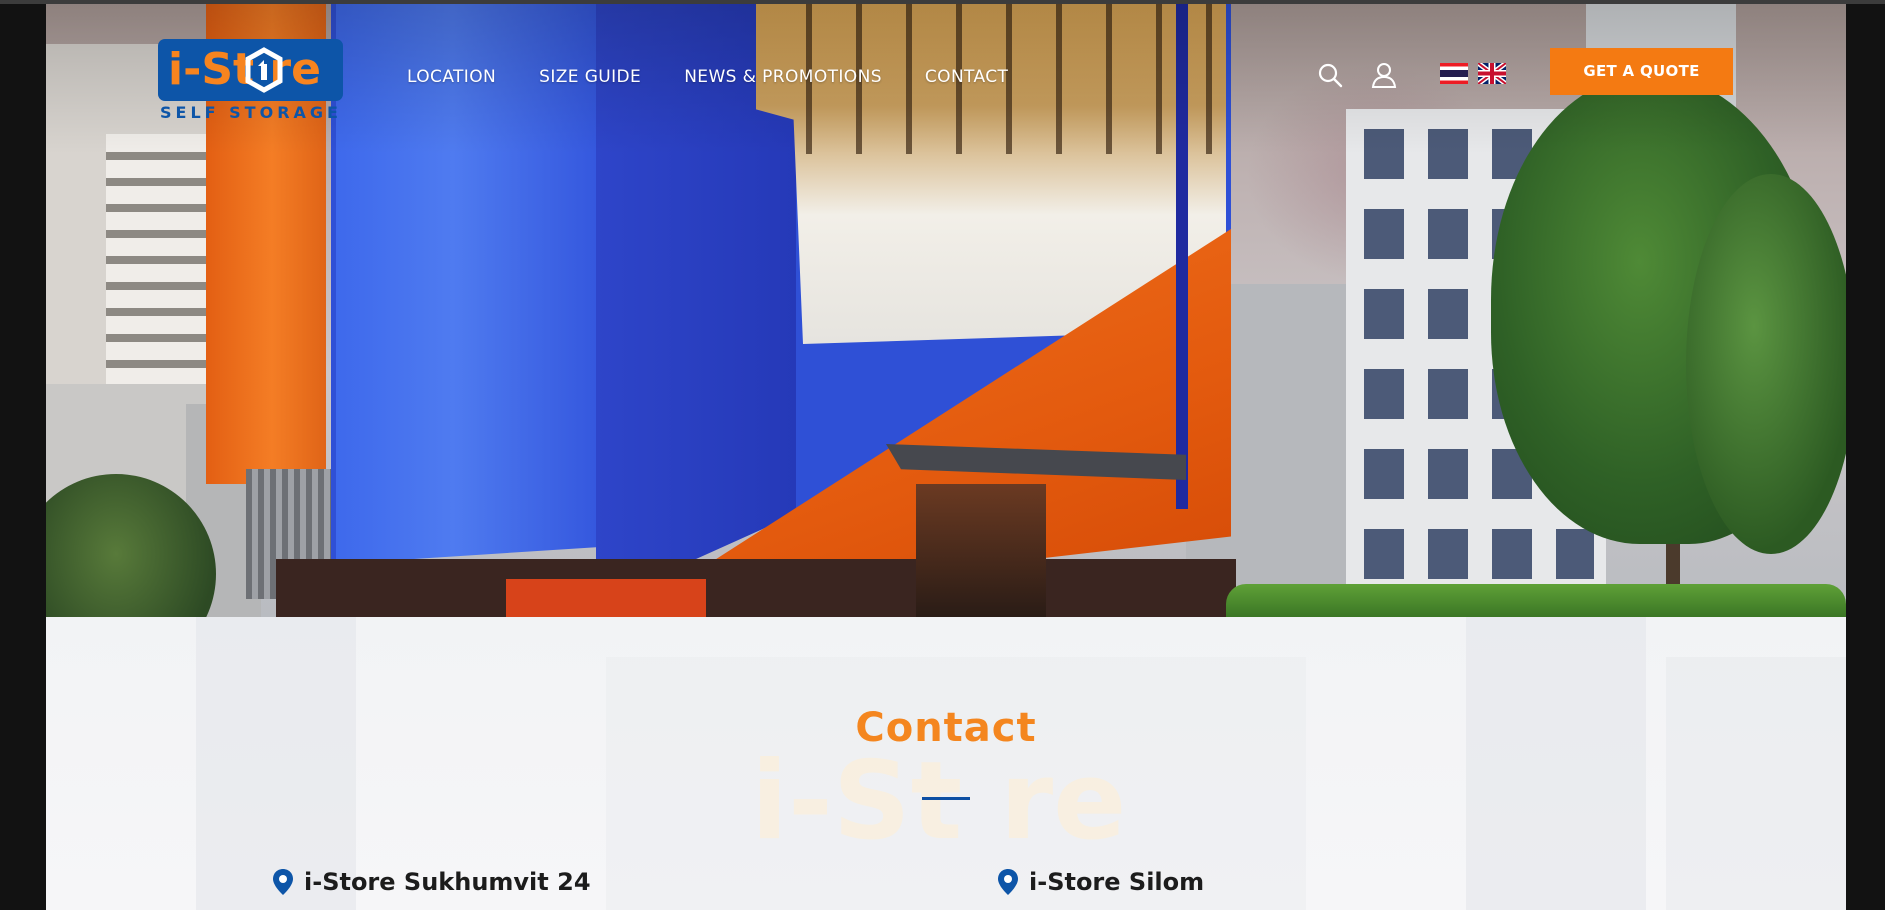 The height and width of the screenshot is (910, 1885). I want to click on background-panel-right, so click(1556, 763).